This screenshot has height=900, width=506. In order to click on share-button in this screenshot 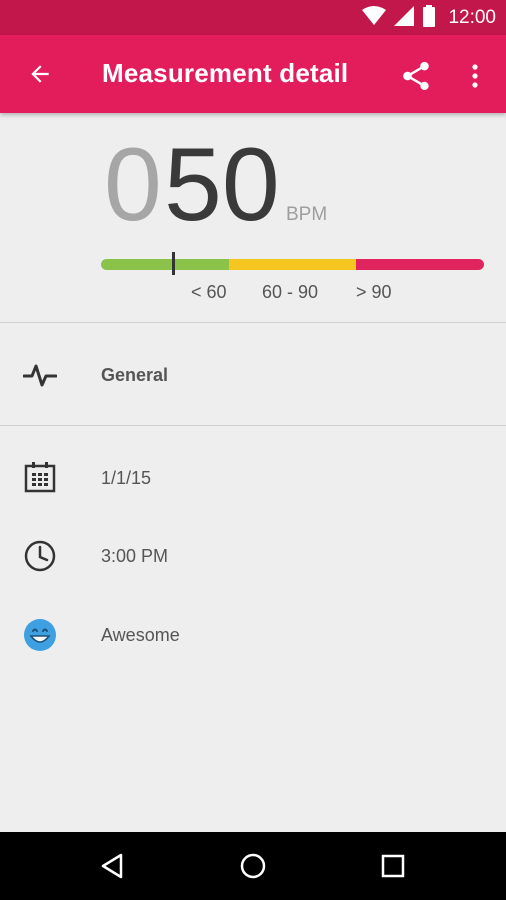, I will do `click(416, 76)`.